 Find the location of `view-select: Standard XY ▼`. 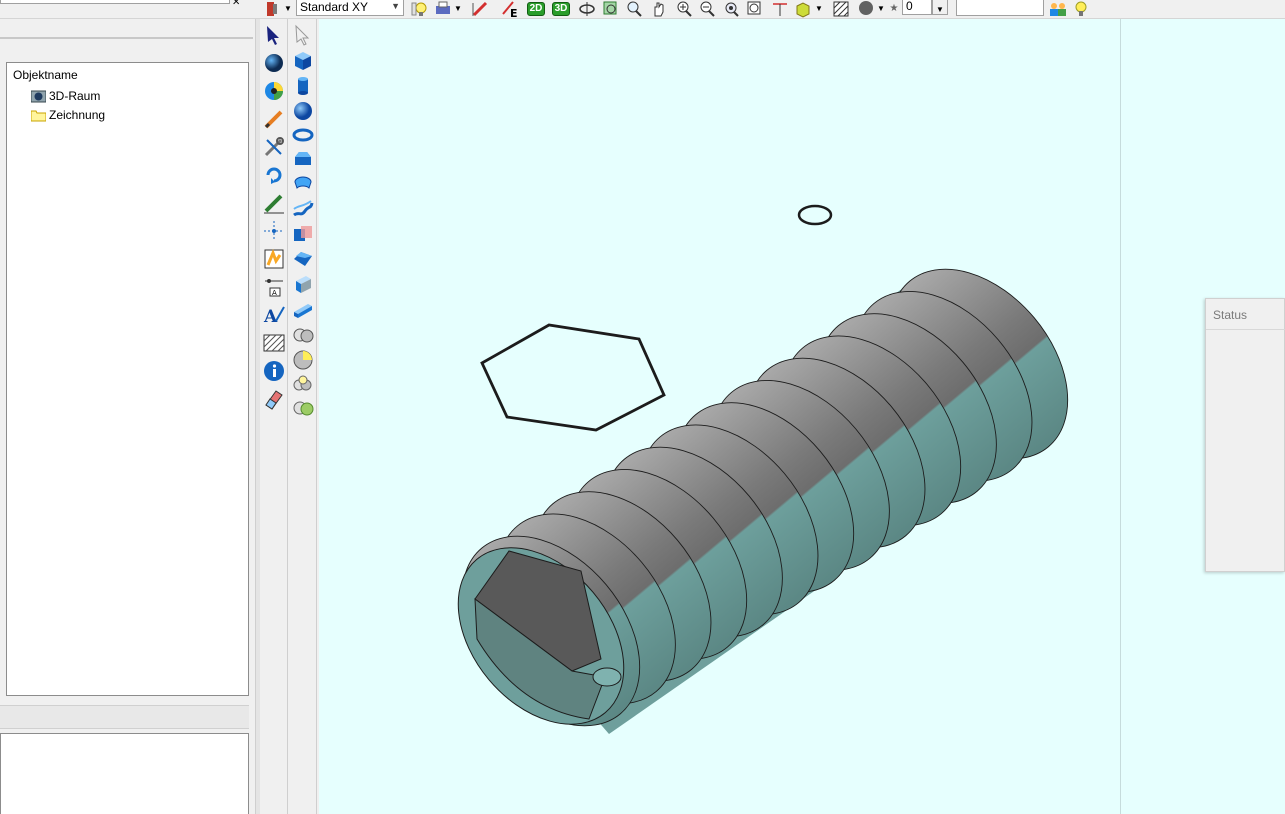

view-select: Standard XY ▼ is located at coordinates (350, 8).